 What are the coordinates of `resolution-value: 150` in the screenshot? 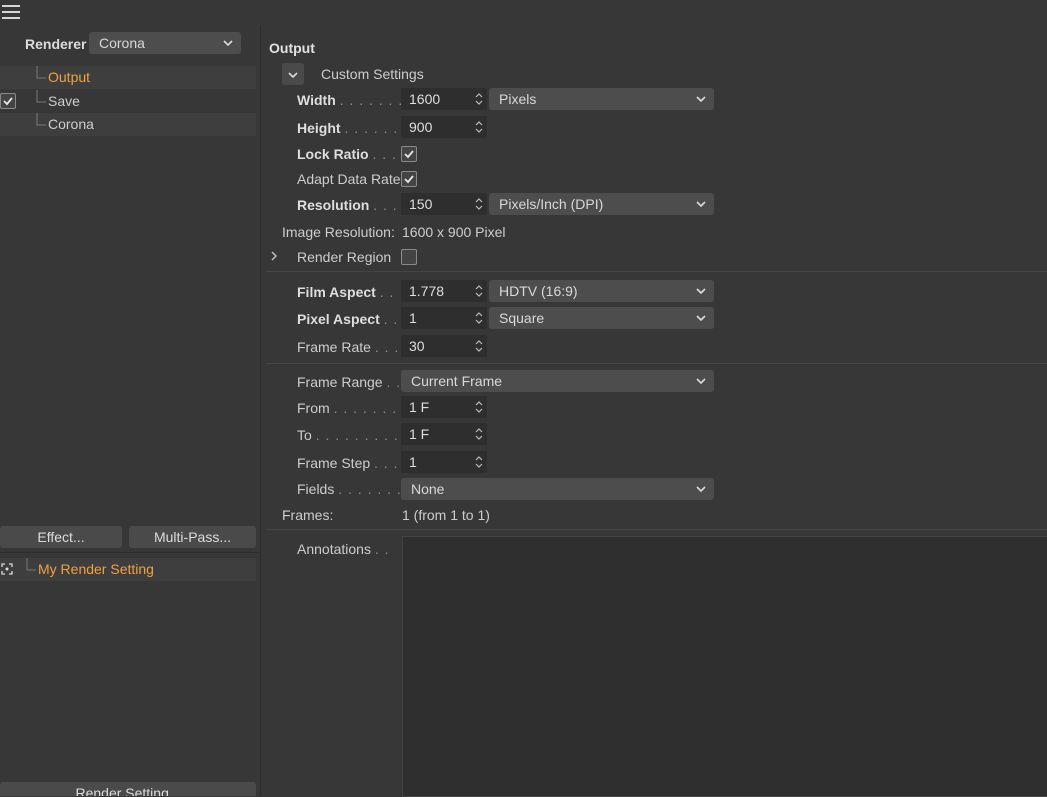 It's located at (421, 204).